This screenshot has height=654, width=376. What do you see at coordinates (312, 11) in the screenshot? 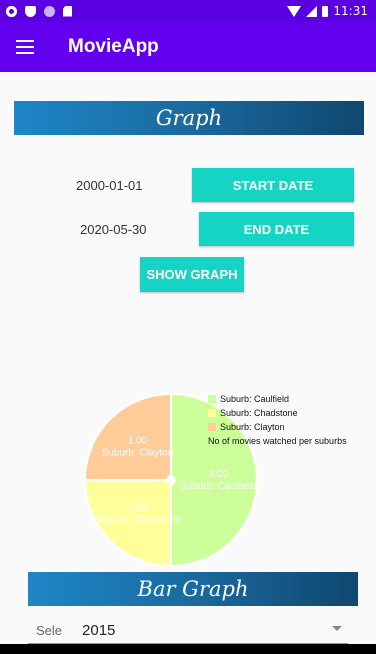
I see `signal-icon` at bounding box center [312, 11].